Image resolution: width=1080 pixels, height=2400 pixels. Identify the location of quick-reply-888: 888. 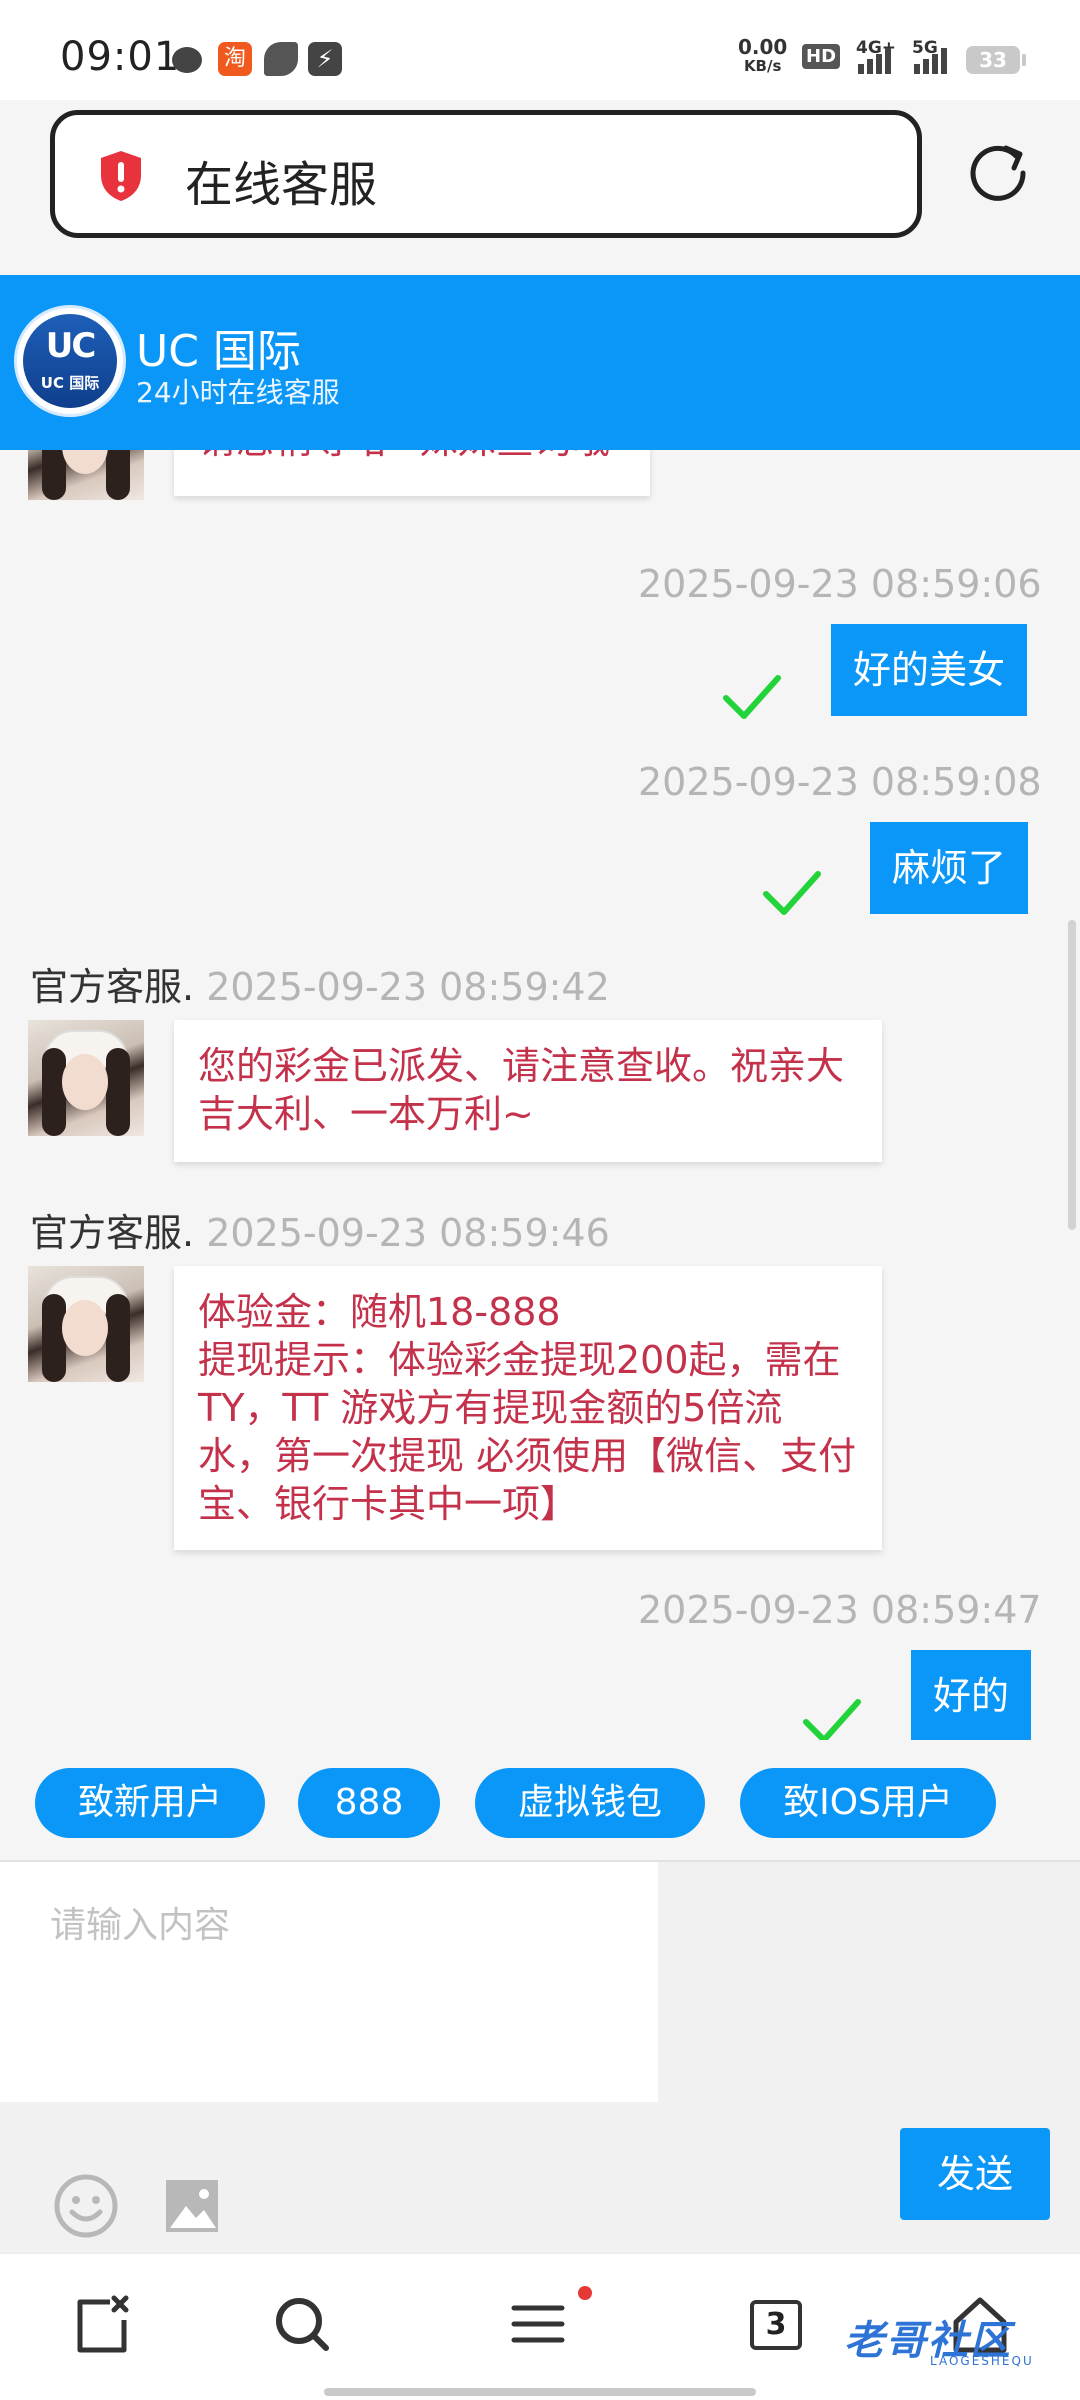
(369, 1803).